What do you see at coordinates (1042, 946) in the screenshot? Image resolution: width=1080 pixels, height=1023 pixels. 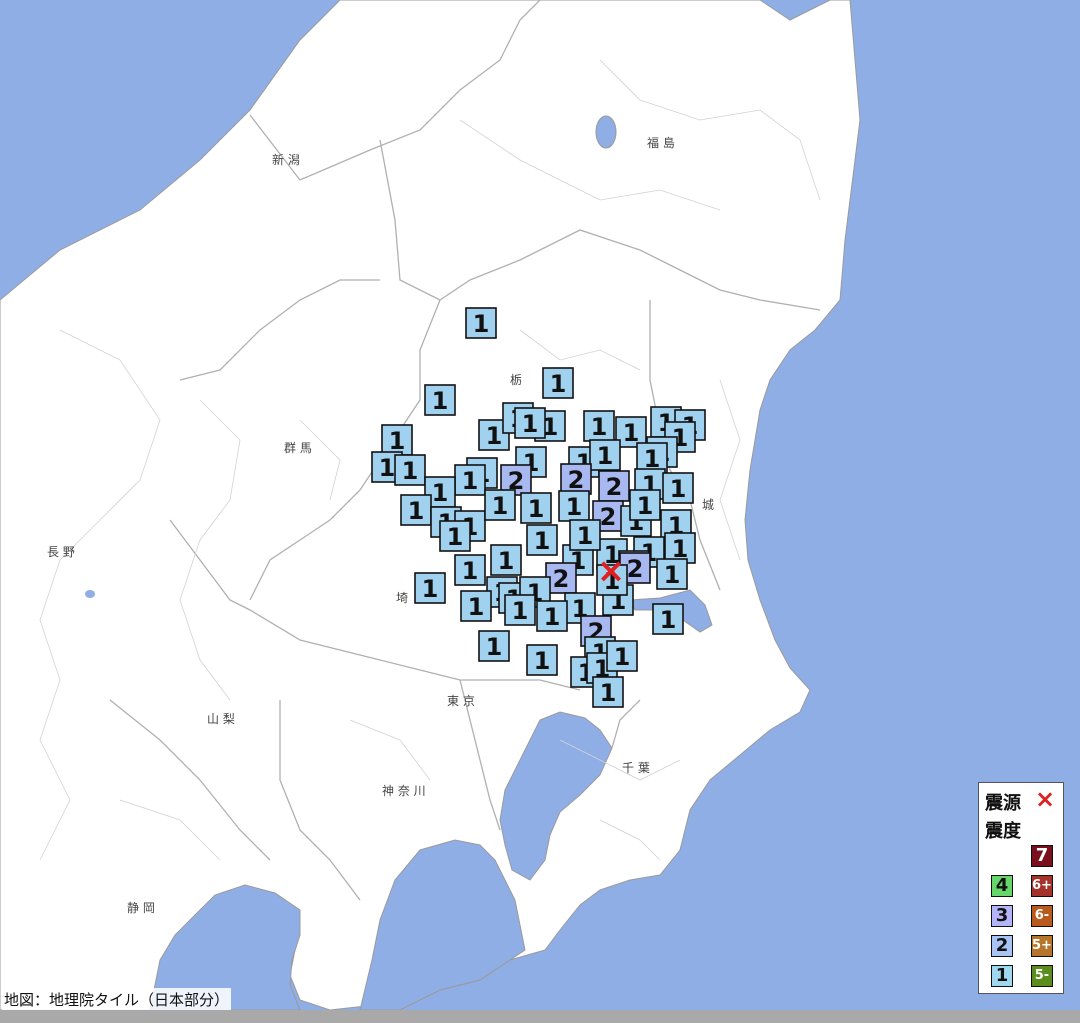 I see `legend-swatch-5plus: 5+` at bounding box center [1042, 946].